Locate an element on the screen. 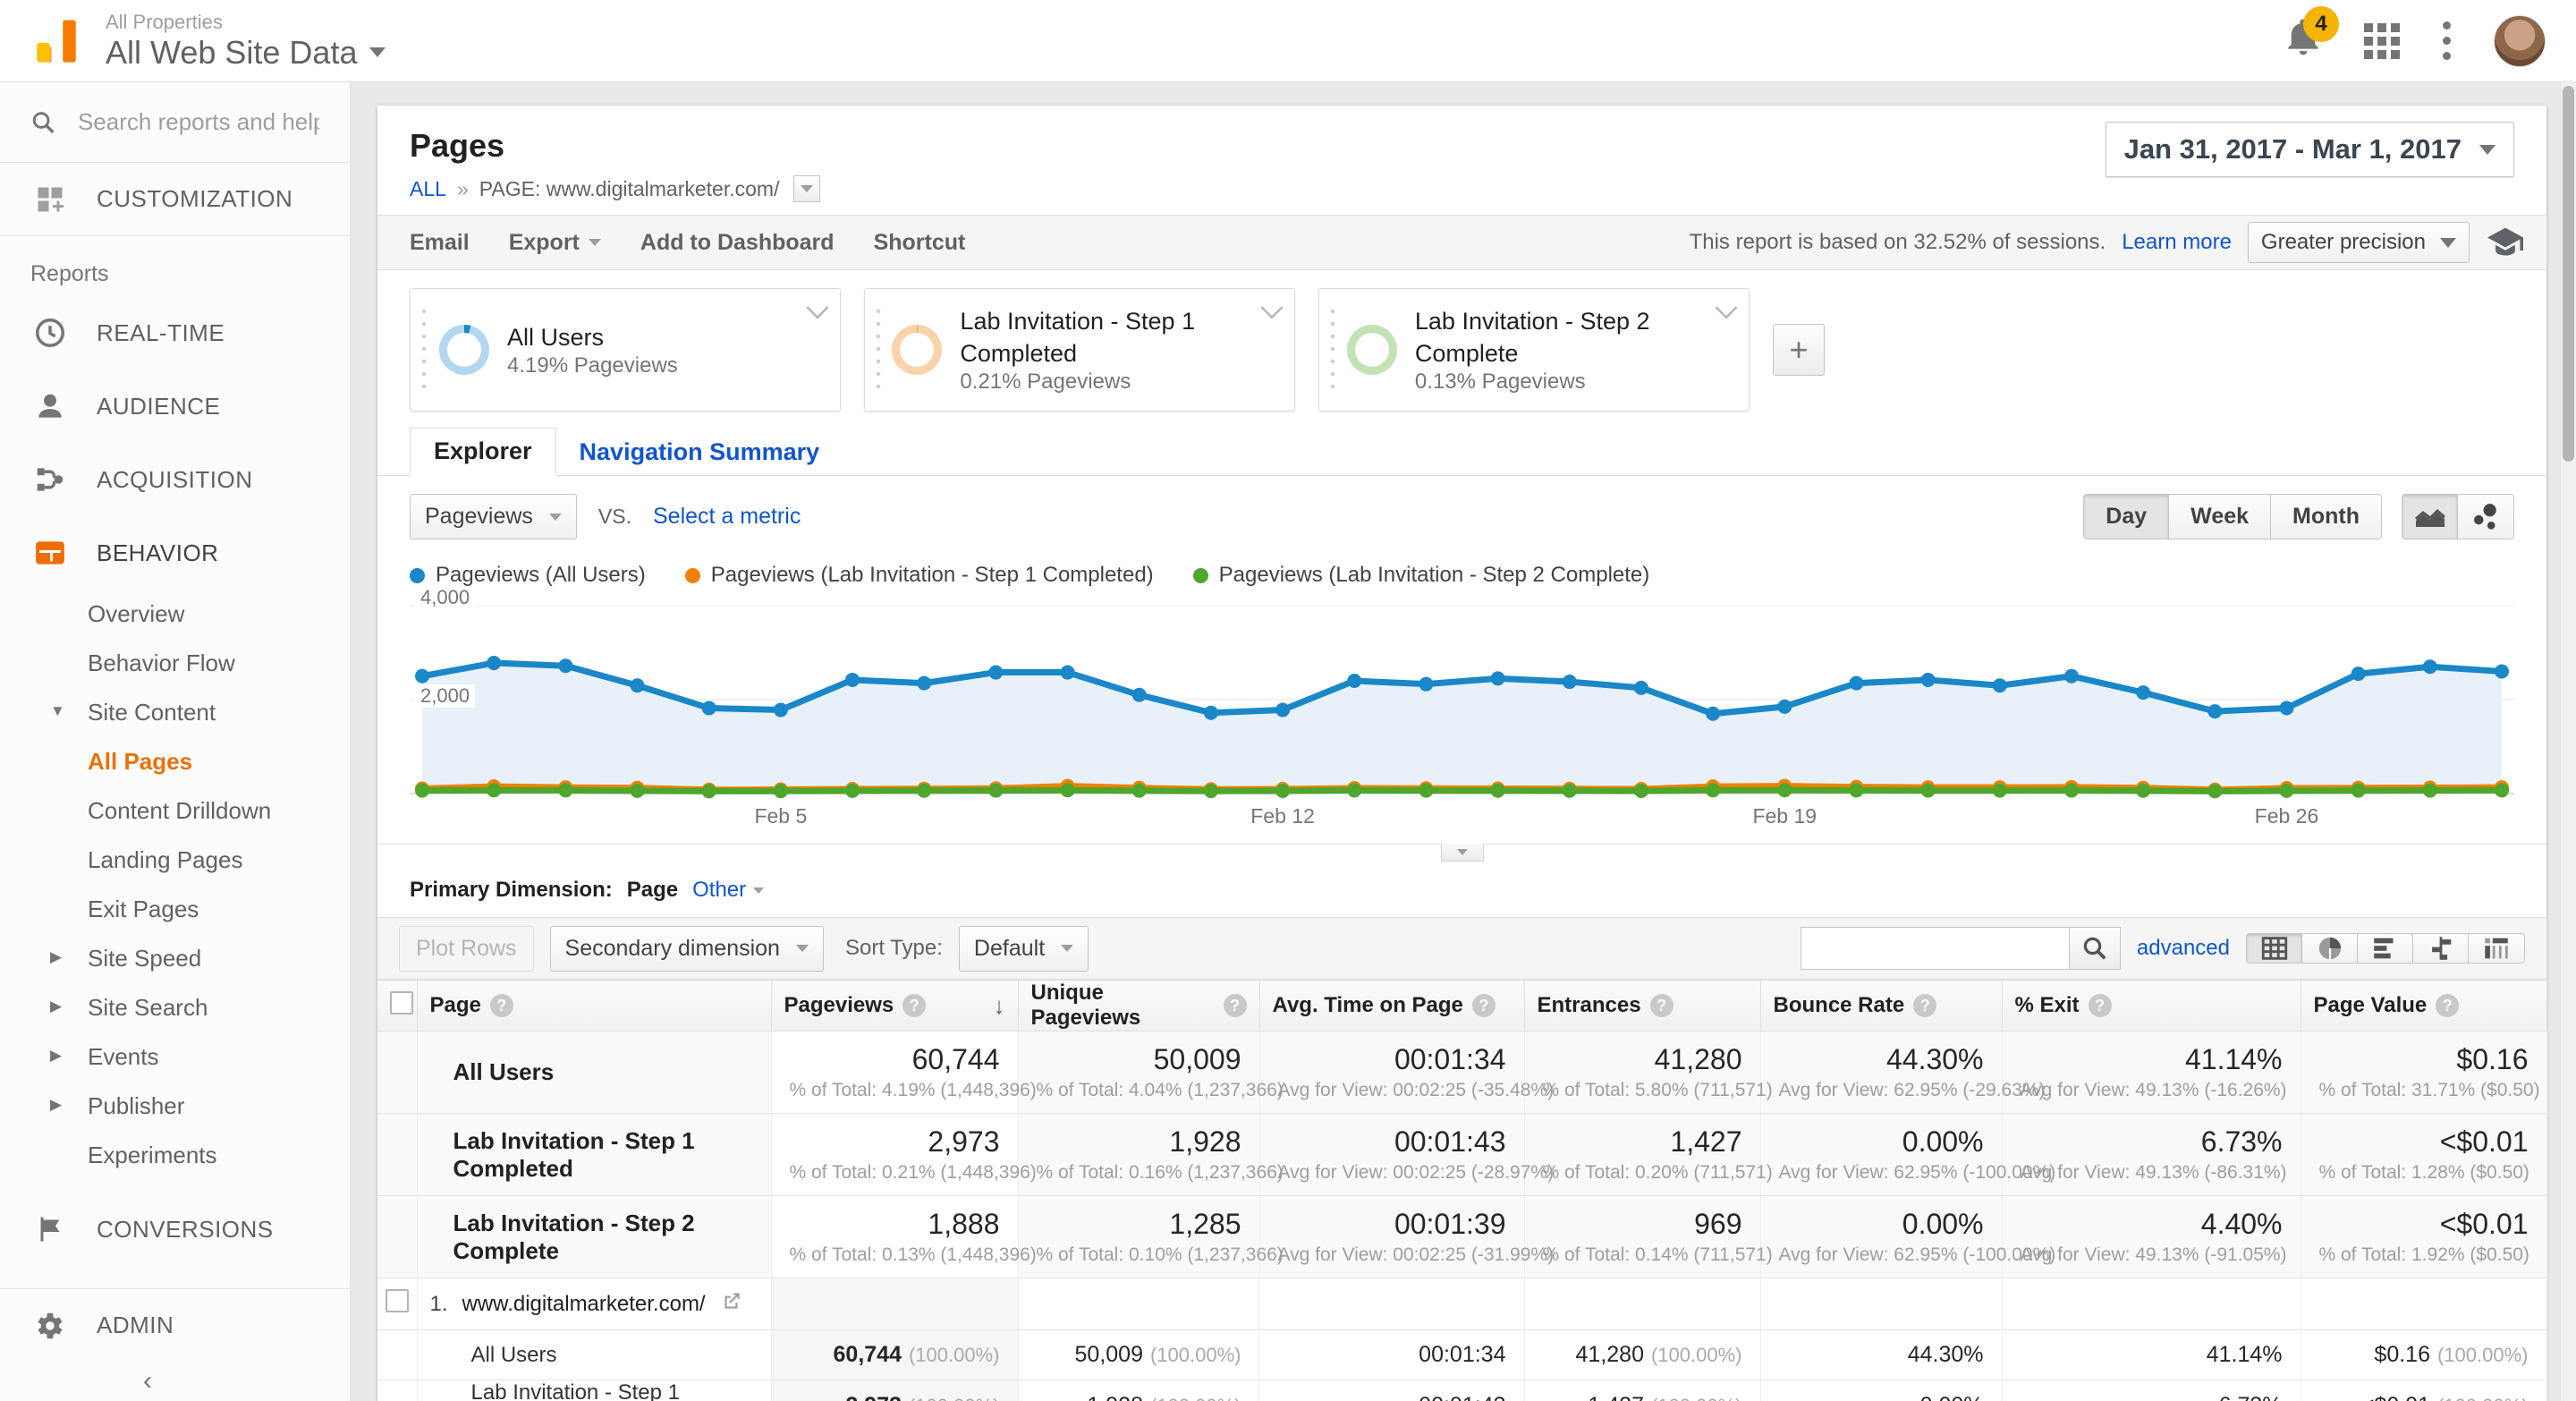 This screenshot has width=2576, height=1401. column-header-content: % Exit? is located at coordinates (2151, 1005).